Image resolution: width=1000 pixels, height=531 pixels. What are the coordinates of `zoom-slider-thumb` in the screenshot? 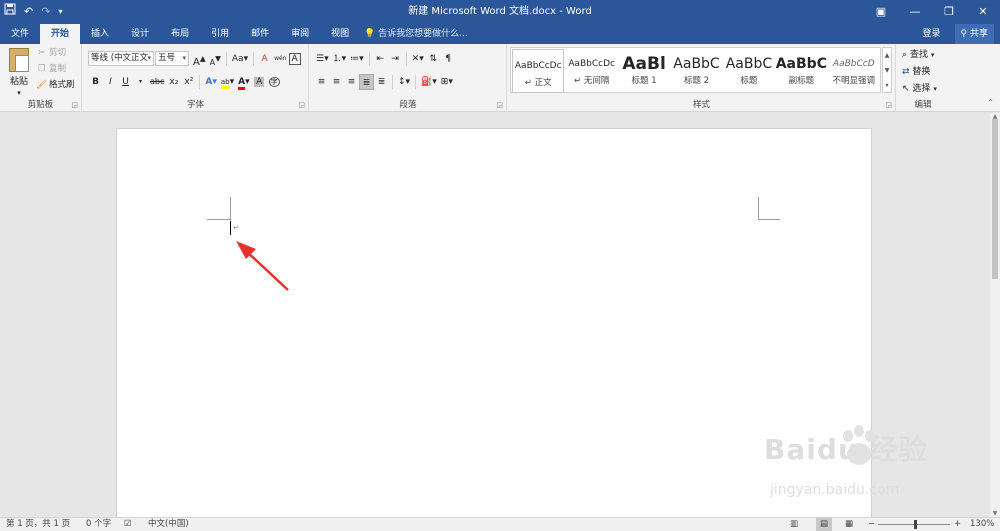 It's located at (915, 524).